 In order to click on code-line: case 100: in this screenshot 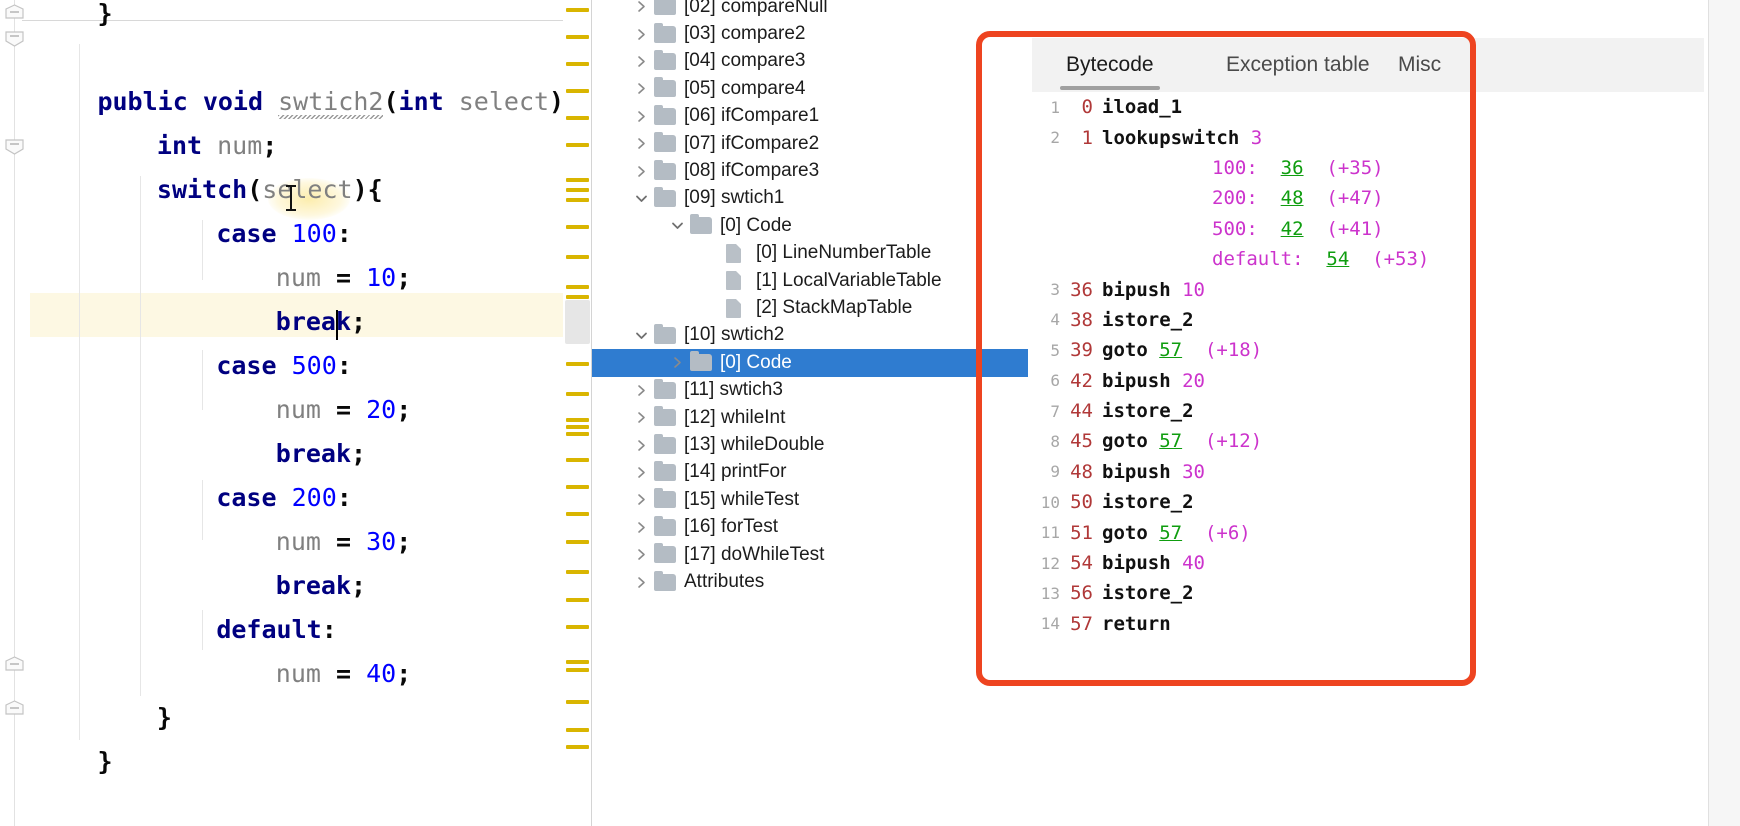, I will do `click(296, 234)`.